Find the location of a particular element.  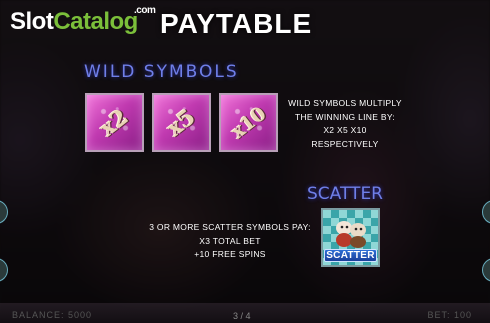

bottom-bar: BALANCE: 5000 3 / 4 BET: 100 is located at coordinates (245, 313).